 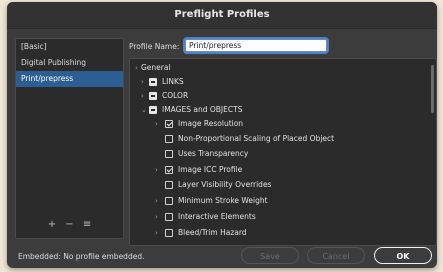 I want to click on tree-row-label: Interactive Elements, so click(x=217, y=216).